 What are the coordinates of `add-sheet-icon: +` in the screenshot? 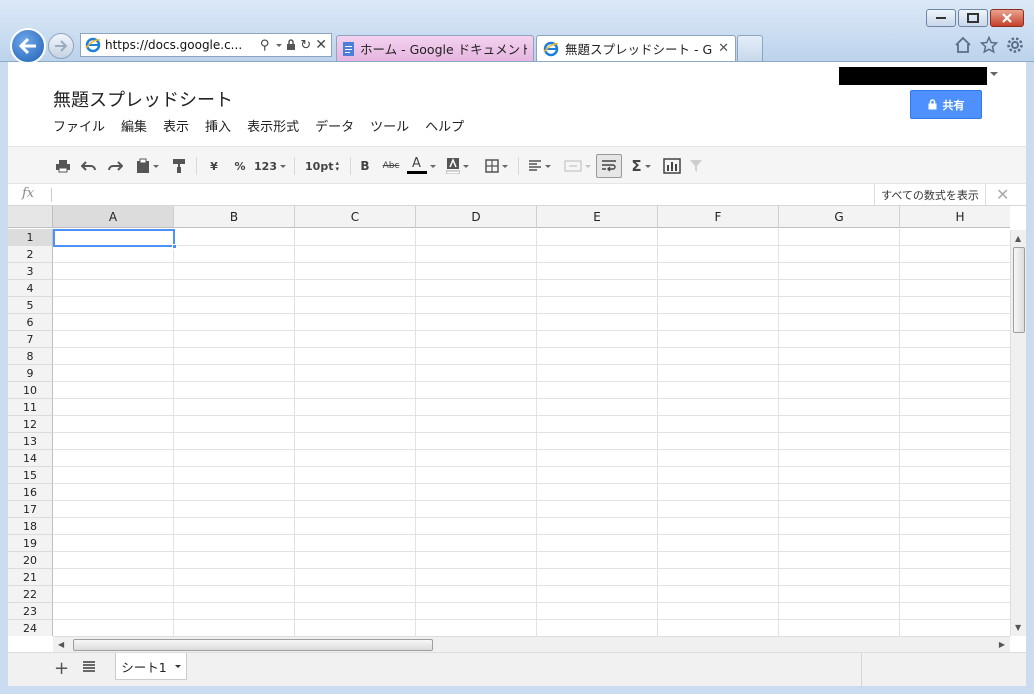 It's located at (61, 668).